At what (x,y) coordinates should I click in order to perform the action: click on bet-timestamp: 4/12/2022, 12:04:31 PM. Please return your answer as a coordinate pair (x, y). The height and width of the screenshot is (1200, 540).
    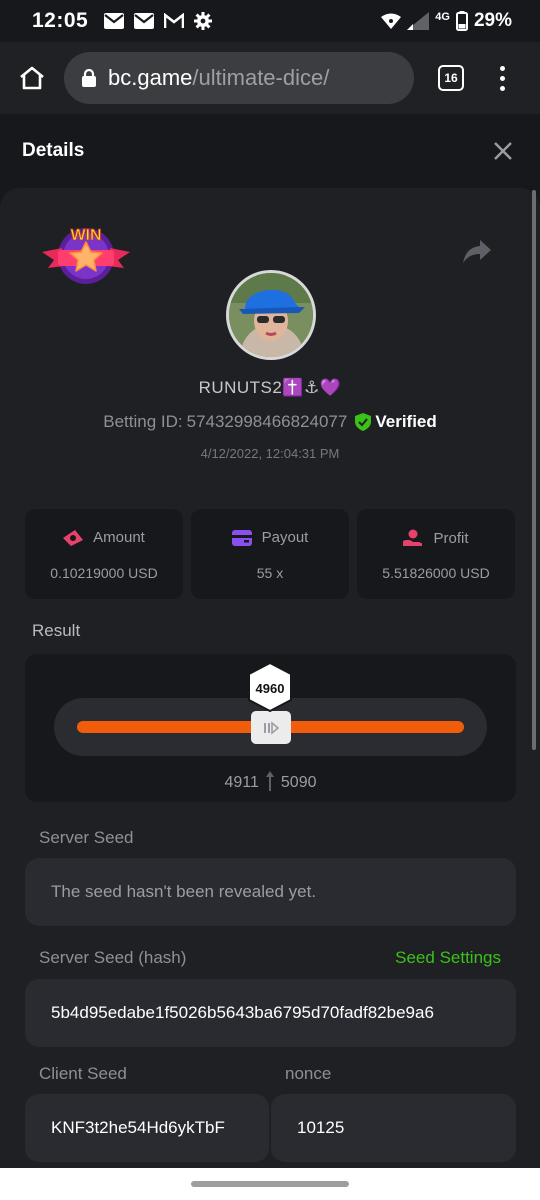
    Looking at the image, I should click on (270, 453).